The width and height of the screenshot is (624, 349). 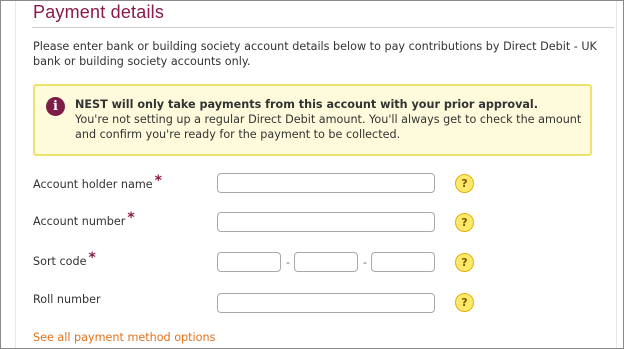 What do you see at coordinates (84, 219) in the screenshot?
I see `account-number-label: Account number *` at bounding box center [84, 219].